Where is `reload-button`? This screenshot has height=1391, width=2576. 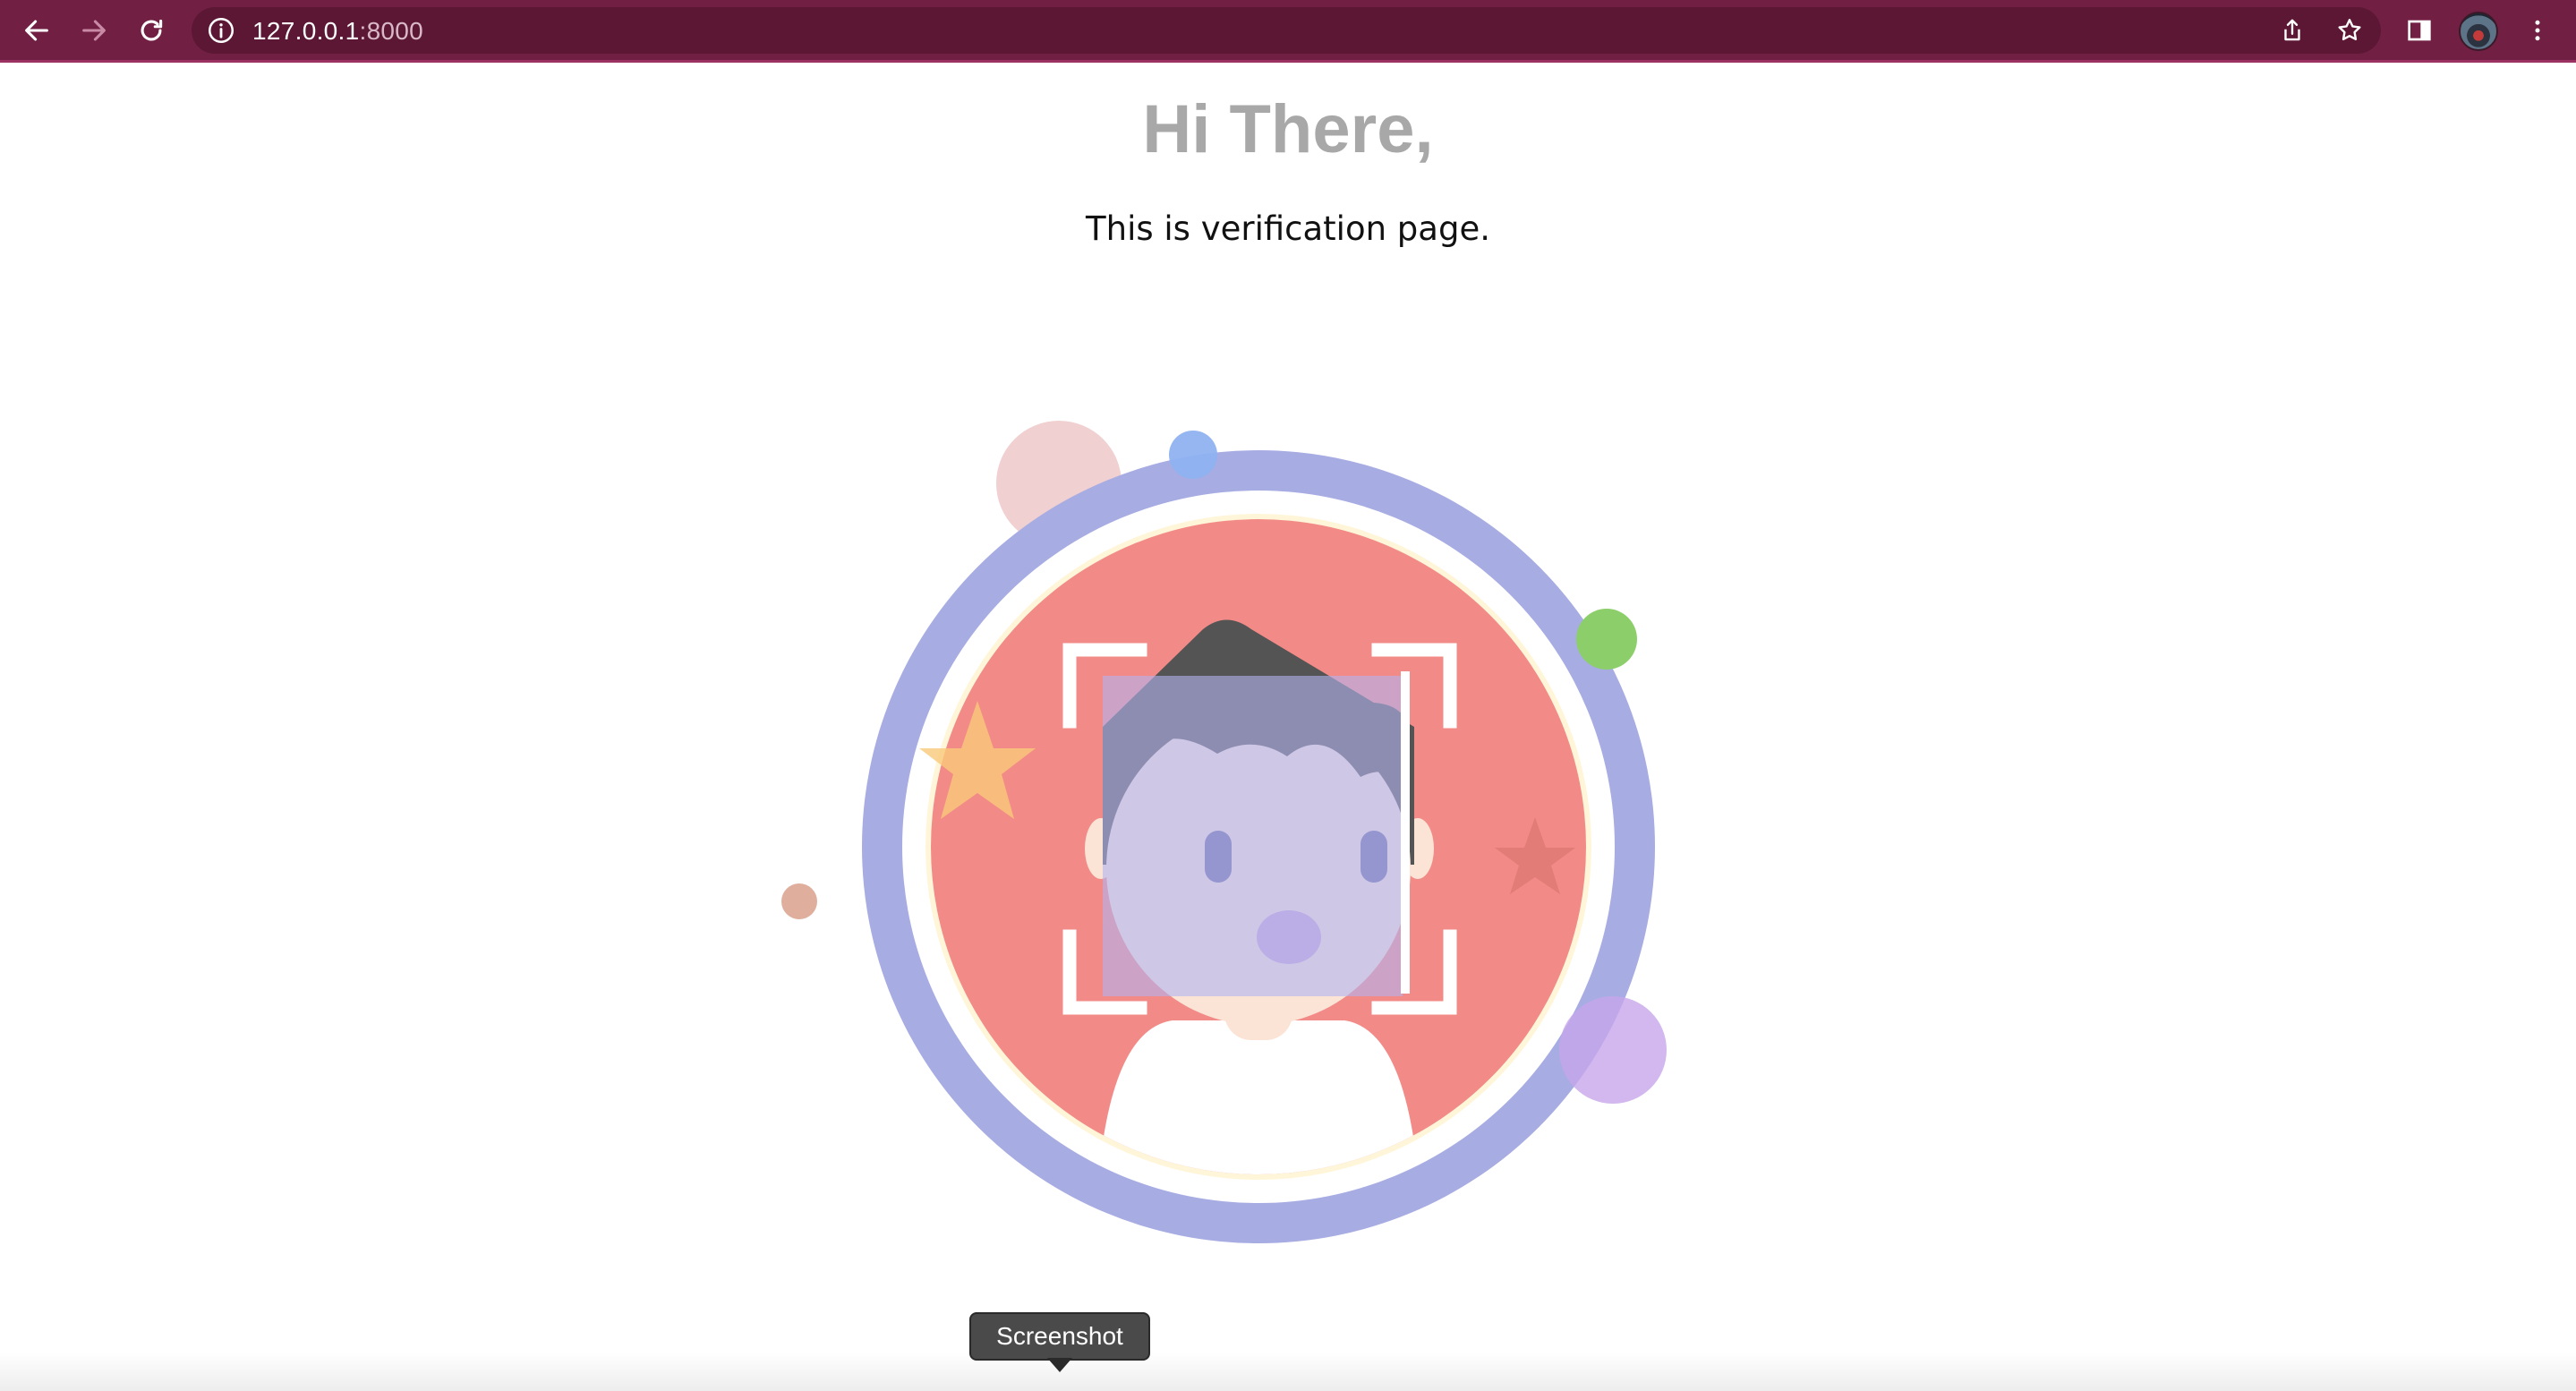
reload-button is located at coordinates (151, 30).